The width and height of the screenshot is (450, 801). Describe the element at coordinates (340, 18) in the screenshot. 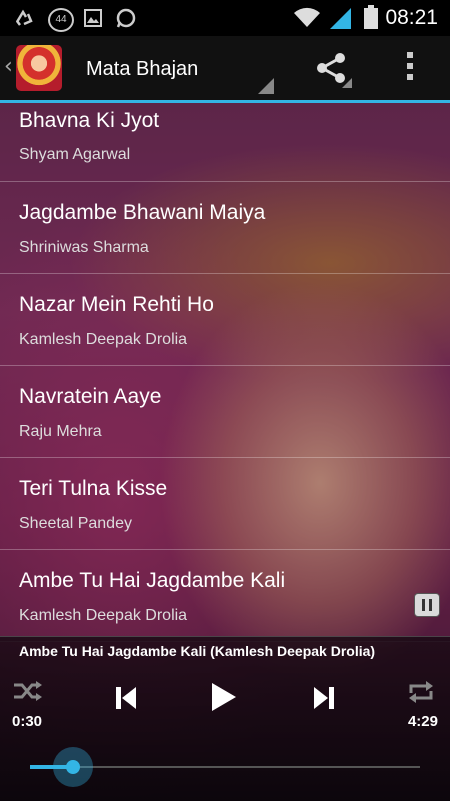

I see `signal-icon` at that location.